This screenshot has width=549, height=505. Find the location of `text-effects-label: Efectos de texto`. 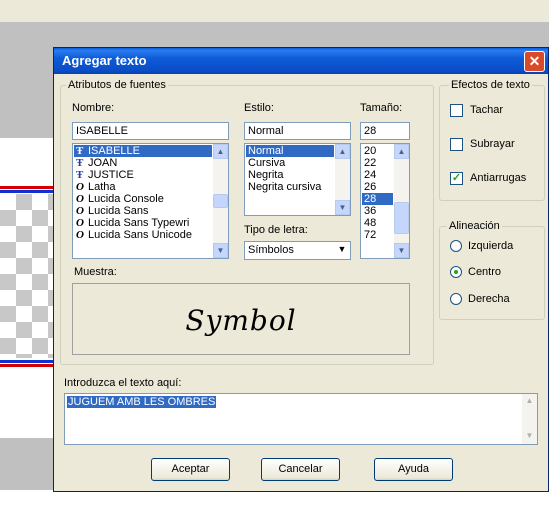

text-effects-label: Efectos de texto is located at coordinates (490, 85).